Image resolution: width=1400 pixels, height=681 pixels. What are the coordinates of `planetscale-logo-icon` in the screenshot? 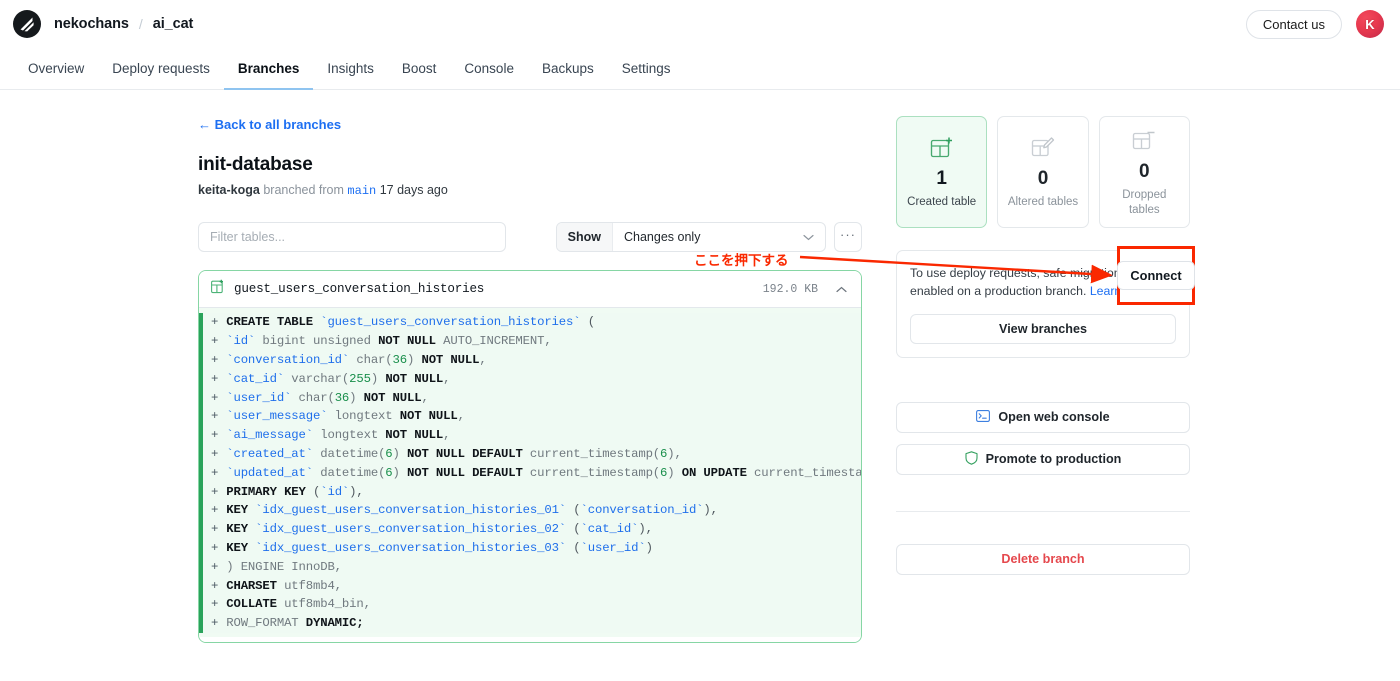 It's located at (27, 24).